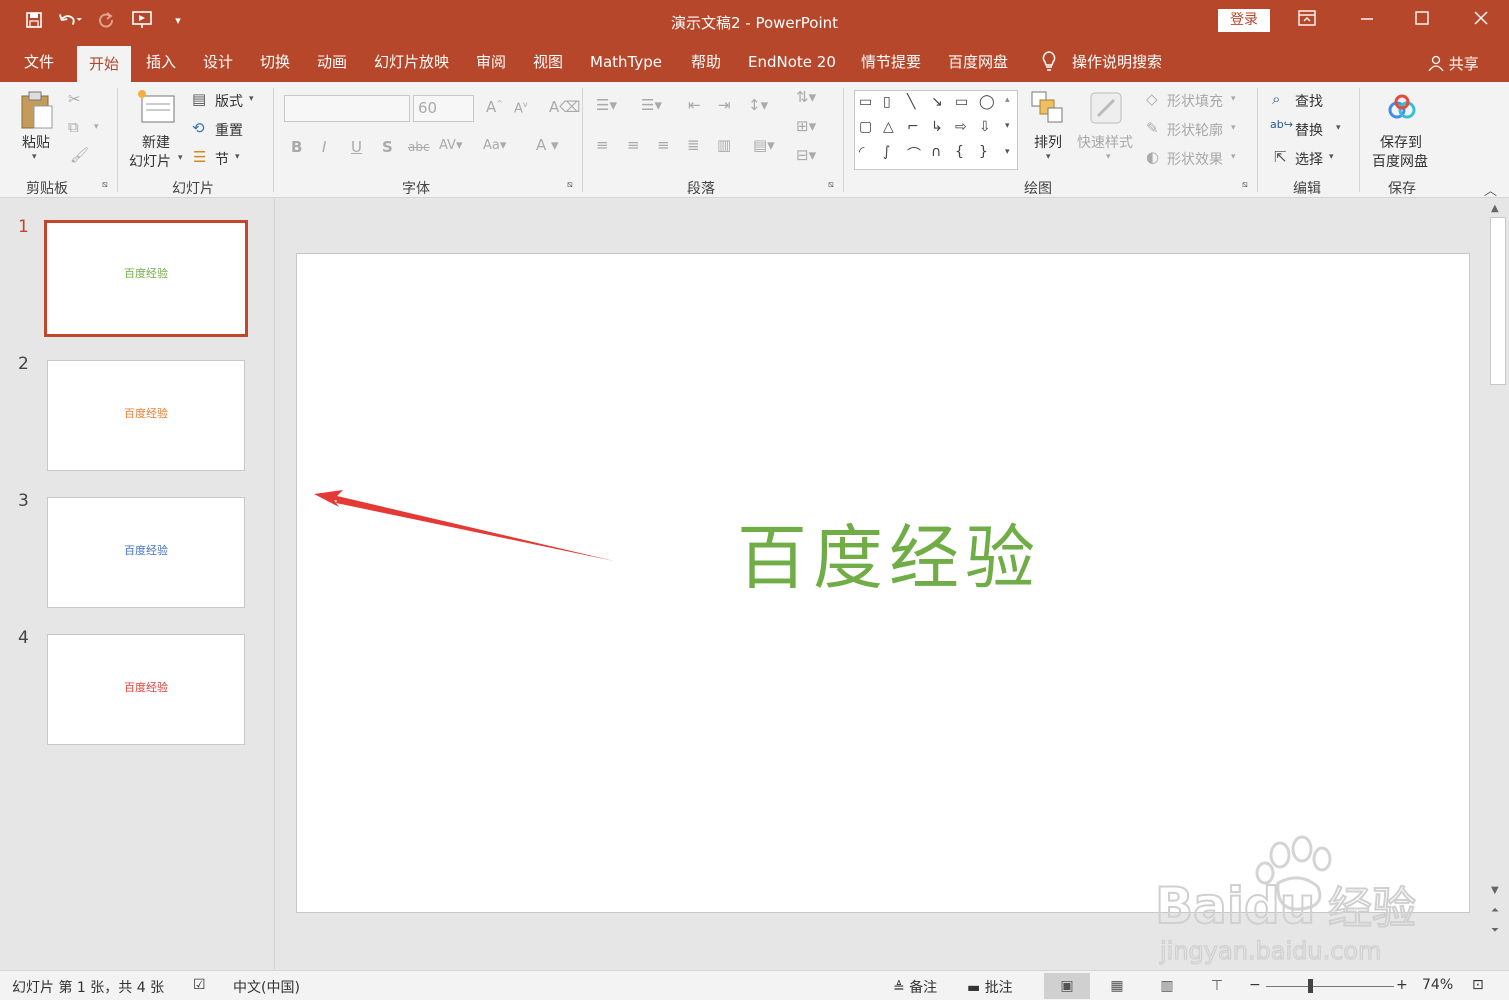 This screenshot has height=1000, width=1509. I want to click on notes-label: 备注, so click(923, 988).